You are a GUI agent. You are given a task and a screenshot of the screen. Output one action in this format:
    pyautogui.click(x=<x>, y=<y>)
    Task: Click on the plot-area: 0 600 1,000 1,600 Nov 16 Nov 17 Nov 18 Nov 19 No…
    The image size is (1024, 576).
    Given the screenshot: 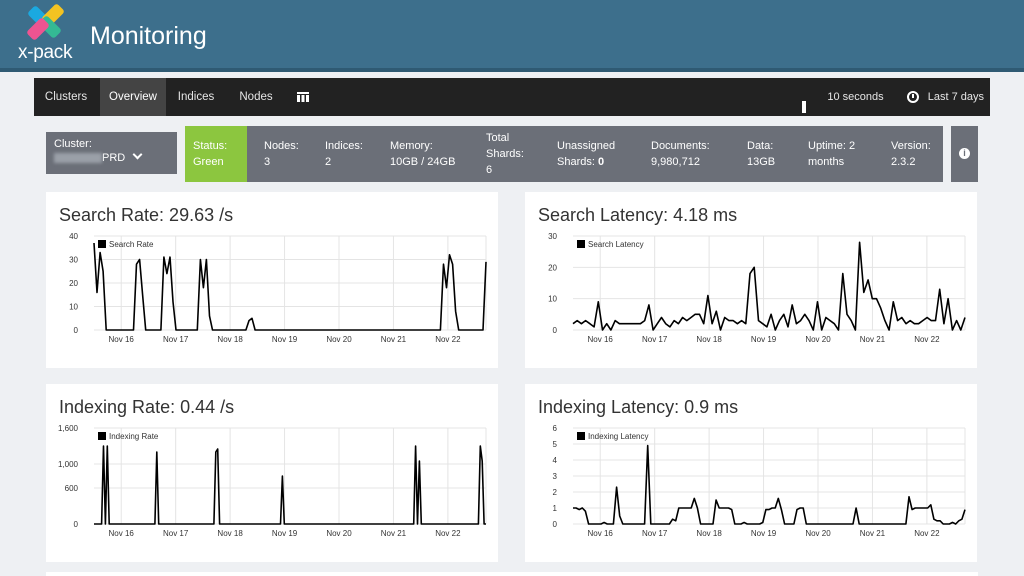 What is the action you would take?
    pyautogui.click(x=272, y=481)
    